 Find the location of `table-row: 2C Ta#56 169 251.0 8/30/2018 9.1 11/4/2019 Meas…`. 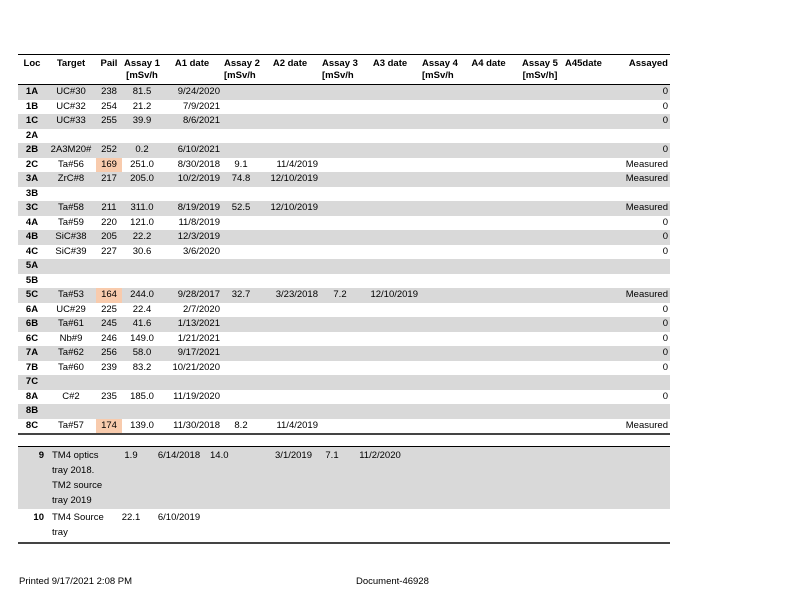

table-row: 2C Ta#56 169 251.0 8/30/2018 9.1 11/4/2019 Meas… is located at coordinates (344, 165).